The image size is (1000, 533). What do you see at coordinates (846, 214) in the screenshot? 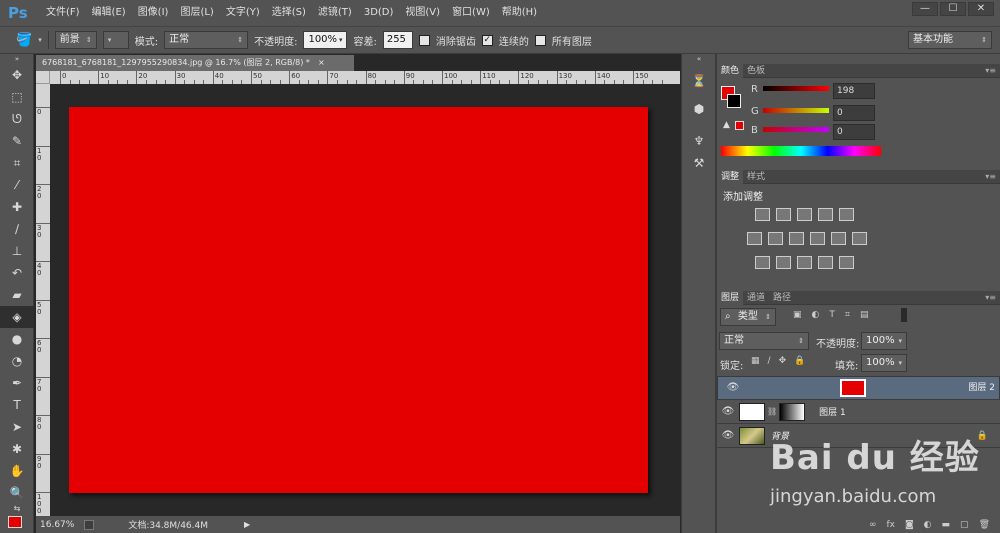
I see `vibrance-icon` at bounding box center [846, 214].